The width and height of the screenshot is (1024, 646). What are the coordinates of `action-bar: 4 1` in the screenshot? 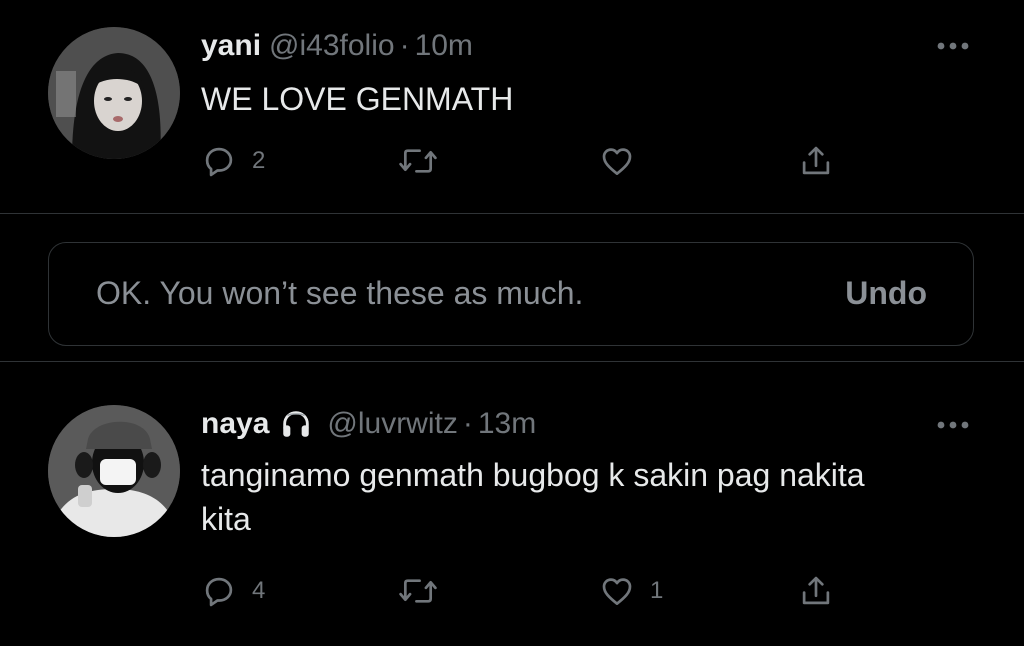 It's located at (512, 591).